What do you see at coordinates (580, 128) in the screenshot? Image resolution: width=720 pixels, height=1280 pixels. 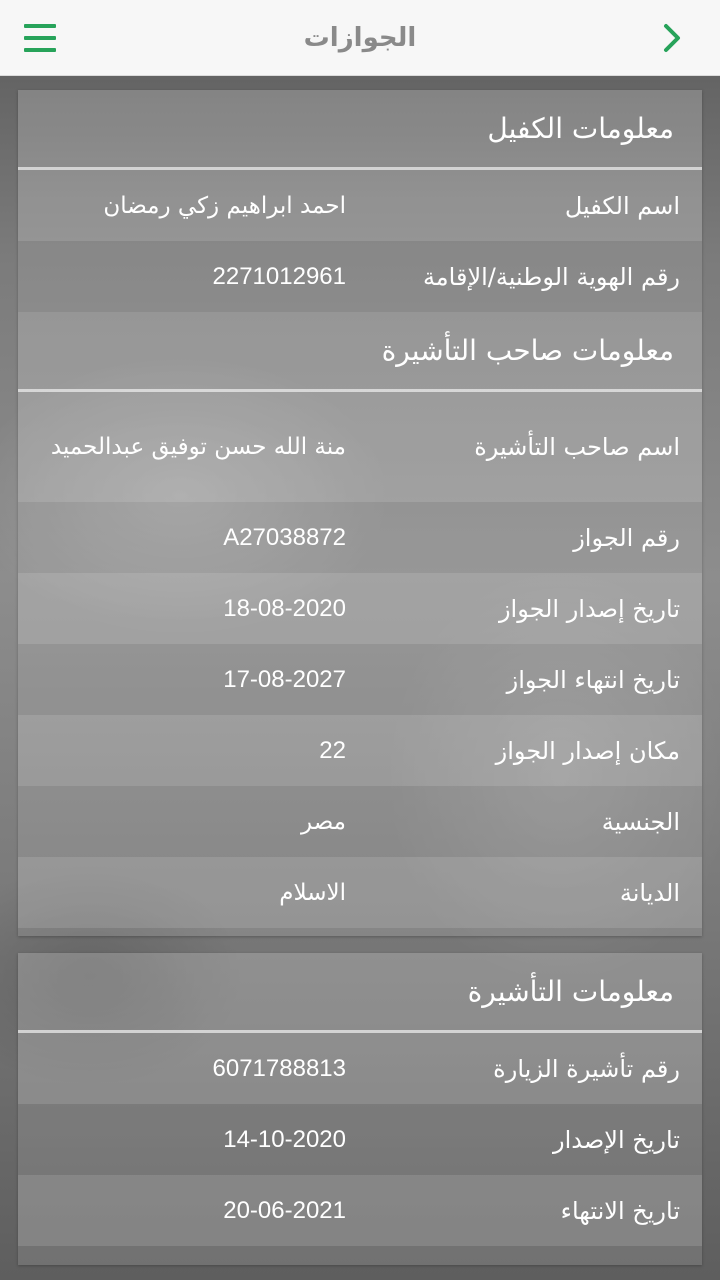 I see `sponsor-section-title: معلومات الكفيل` at bounding box center [580, 128].